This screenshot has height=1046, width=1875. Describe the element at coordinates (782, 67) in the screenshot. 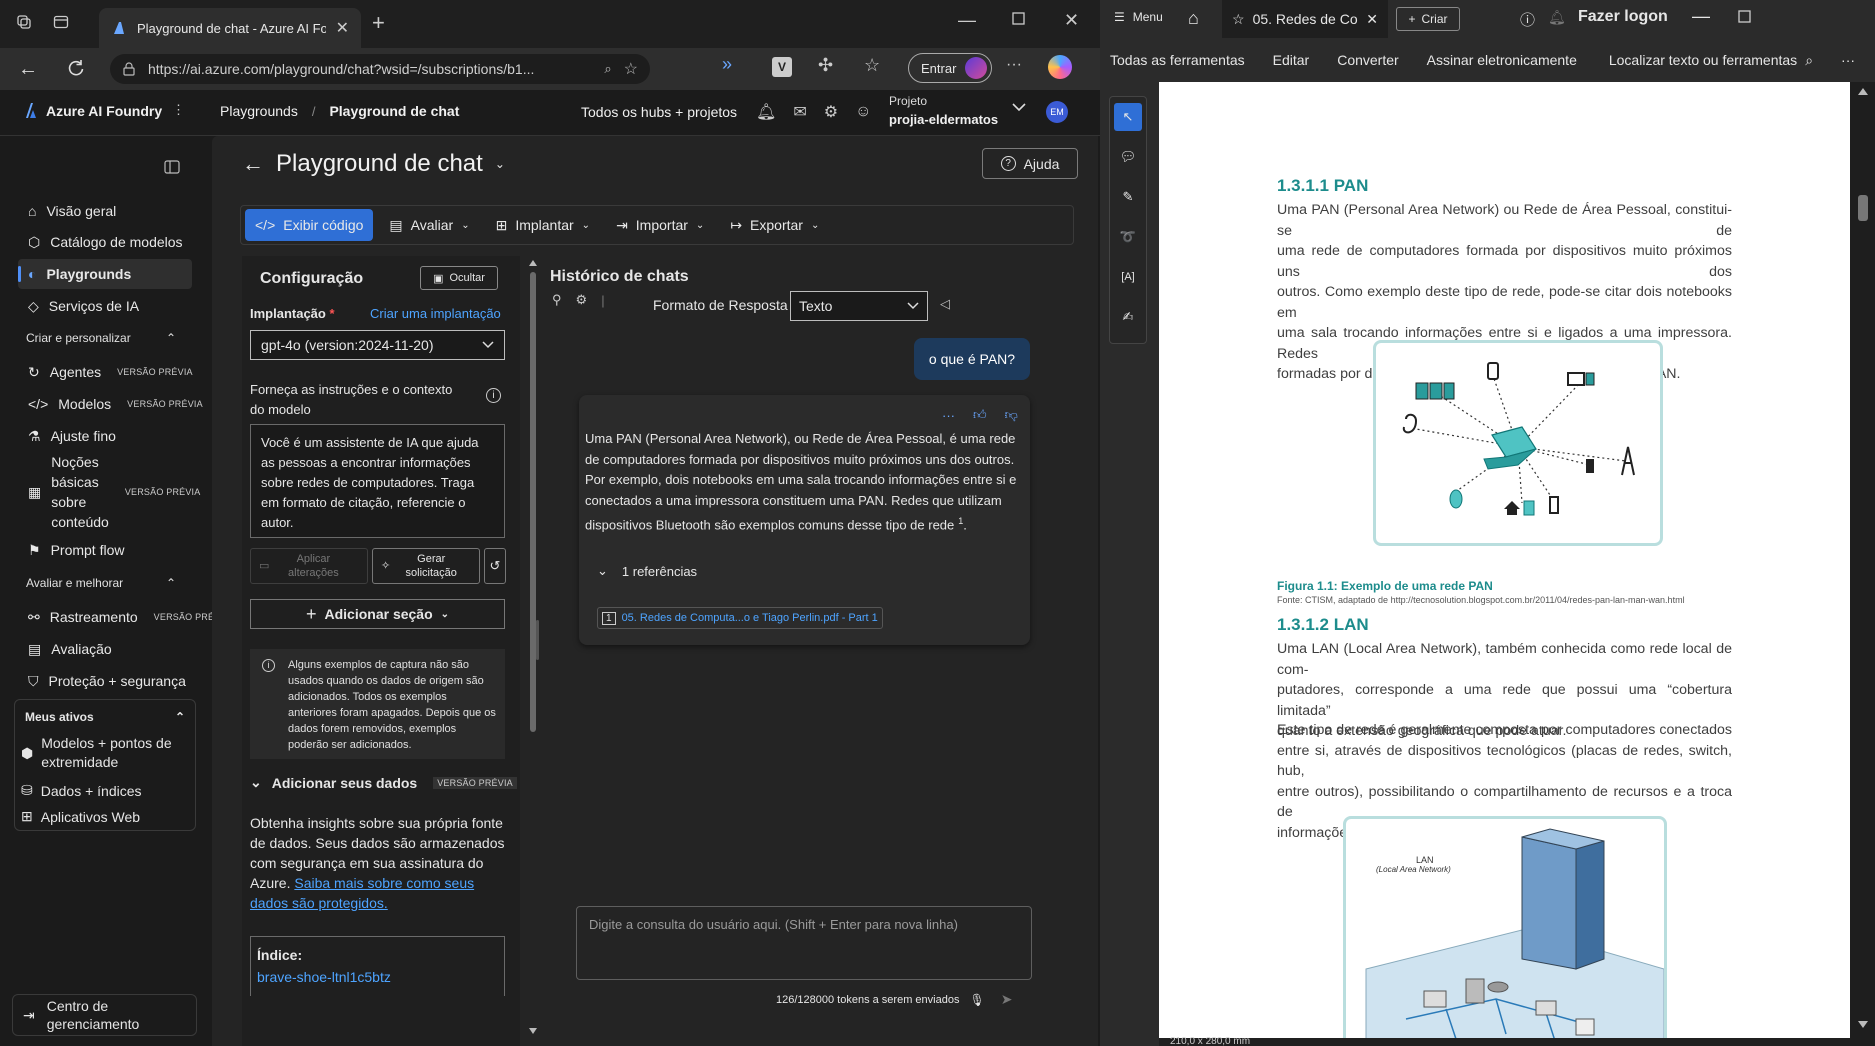

I see `extension-v-icon: V` at that location.